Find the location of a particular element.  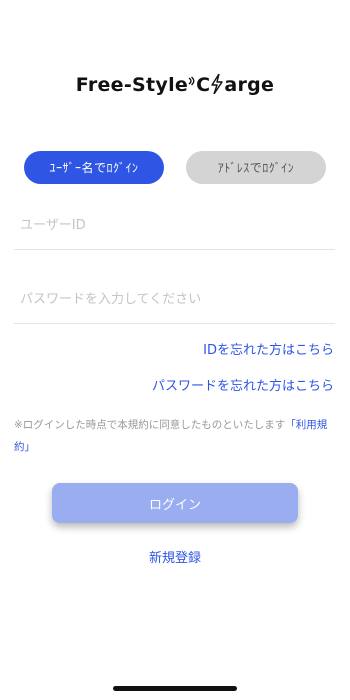

logo-text-part3: arge is located at coordinates (249, 85).